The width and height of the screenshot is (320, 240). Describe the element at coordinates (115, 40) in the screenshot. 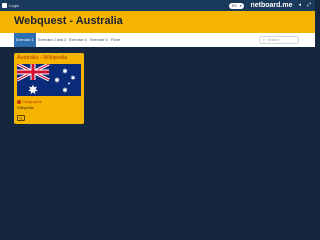

I see `tab-fiche: Fiche` at that location.